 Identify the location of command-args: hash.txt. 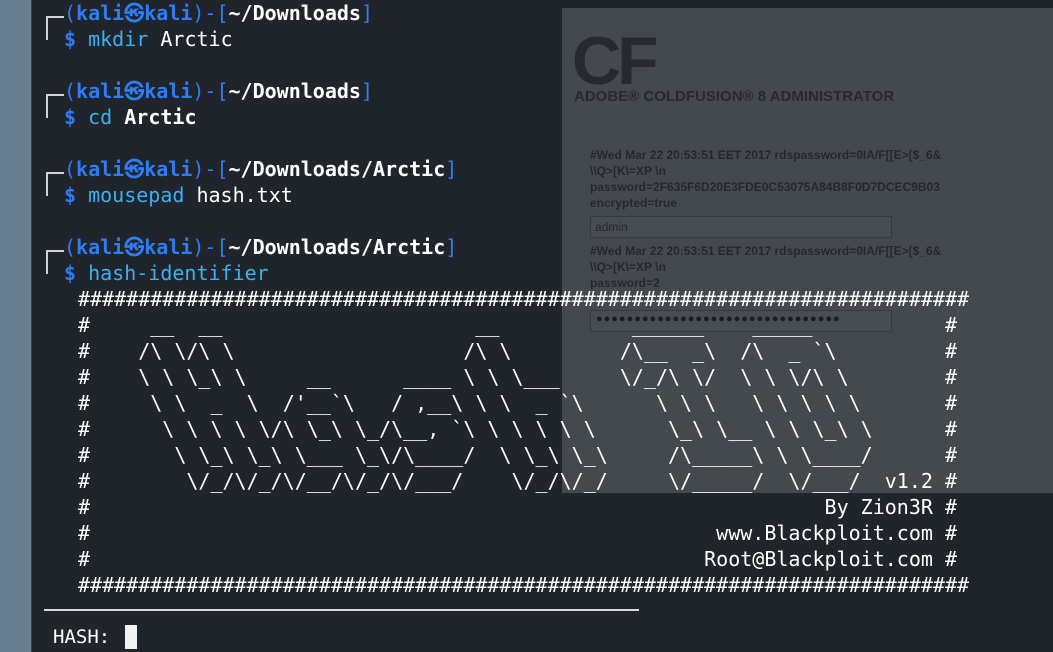
(244, 195).